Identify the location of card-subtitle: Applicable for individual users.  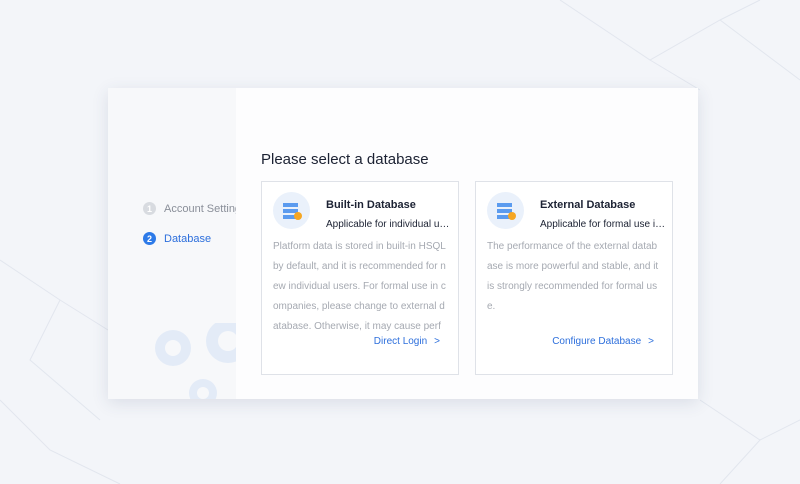
(390, 224).